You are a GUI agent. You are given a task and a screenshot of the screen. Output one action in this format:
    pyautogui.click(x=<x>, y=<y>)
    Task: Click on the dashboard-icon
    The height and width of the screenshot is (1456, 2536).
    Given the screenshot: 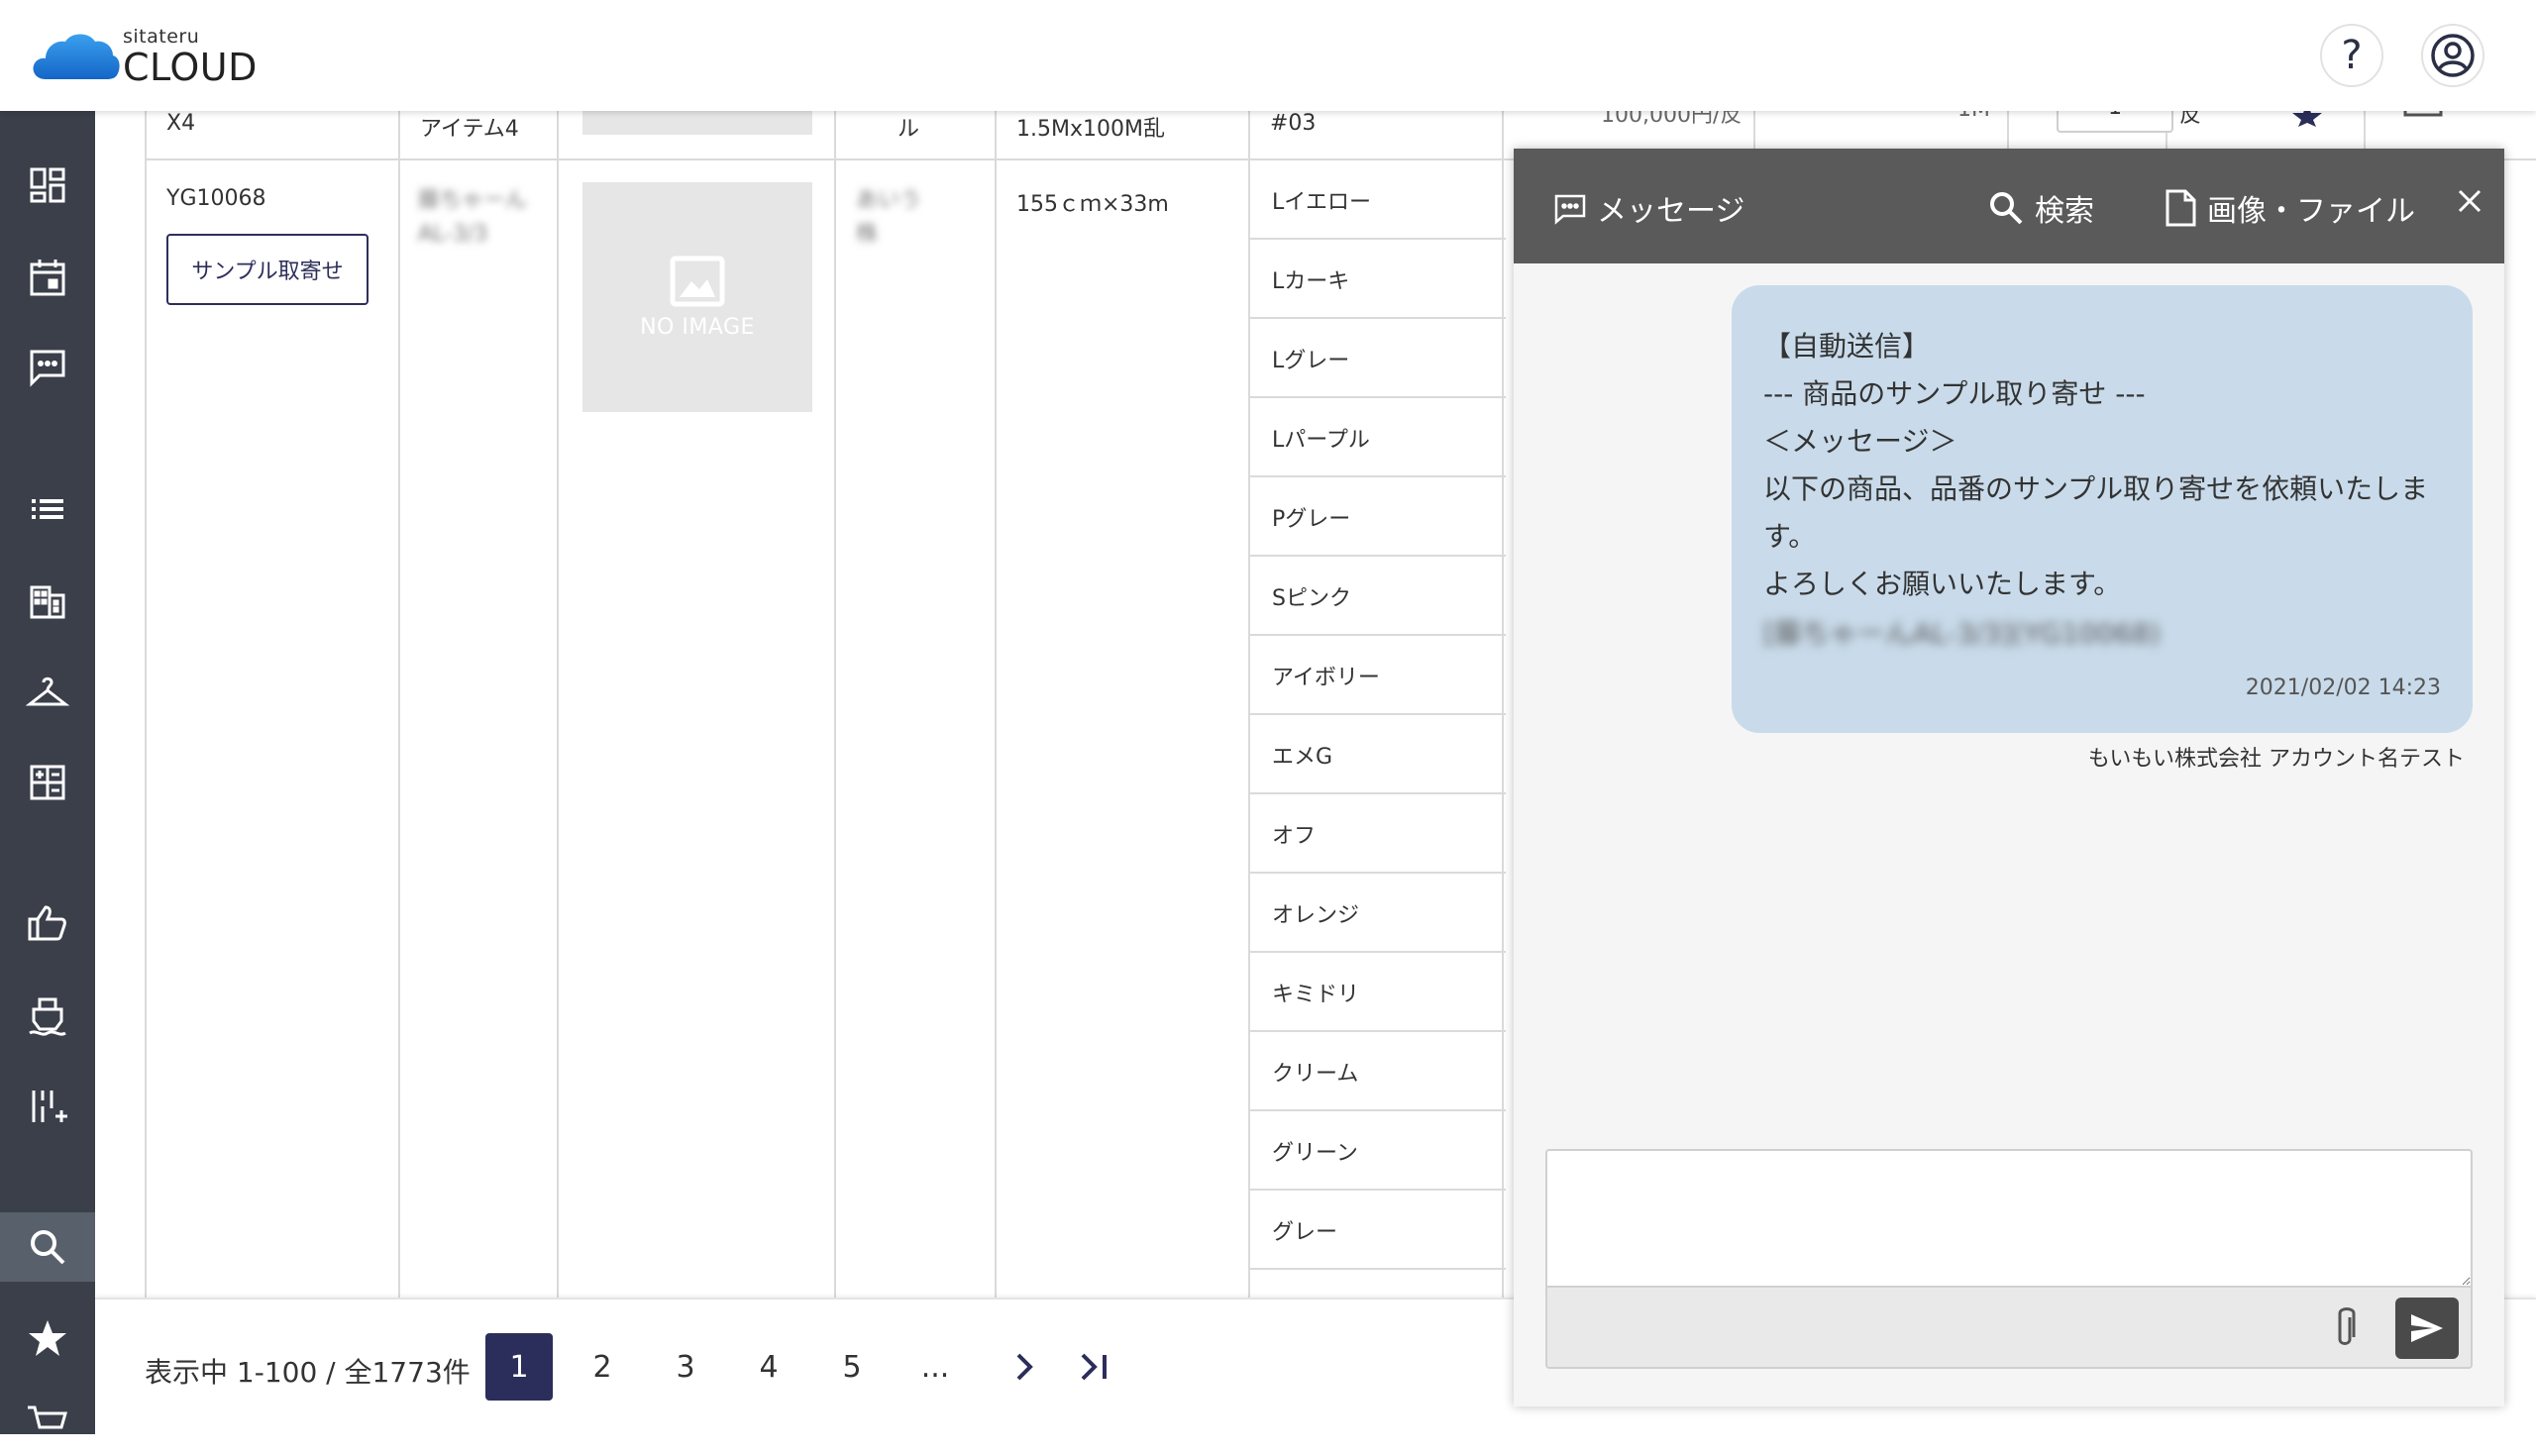 What is the action you would take?
    pyautogui.click(x=47, y=185)
    